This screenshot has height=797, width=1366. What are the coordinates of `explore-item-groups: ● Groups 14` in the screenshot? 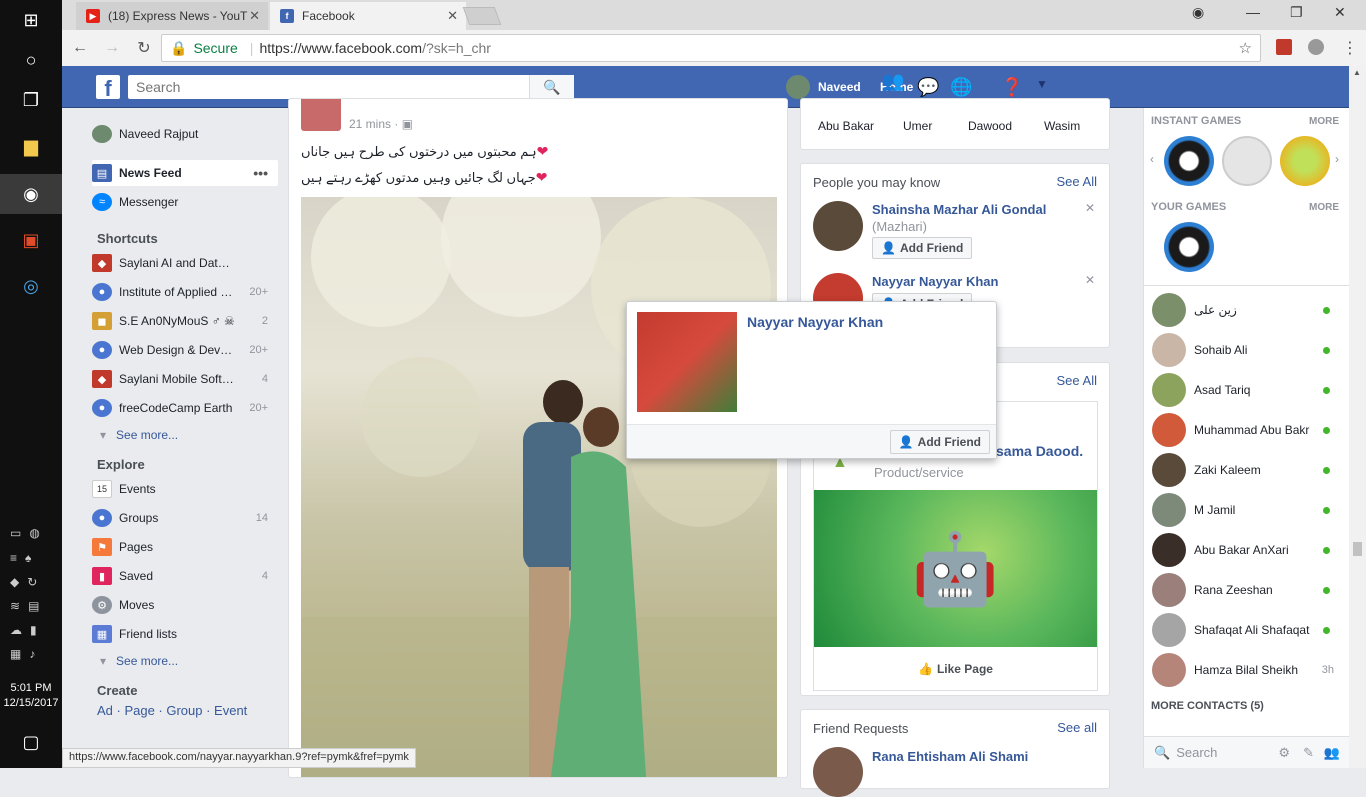 It's located at (185, 518).